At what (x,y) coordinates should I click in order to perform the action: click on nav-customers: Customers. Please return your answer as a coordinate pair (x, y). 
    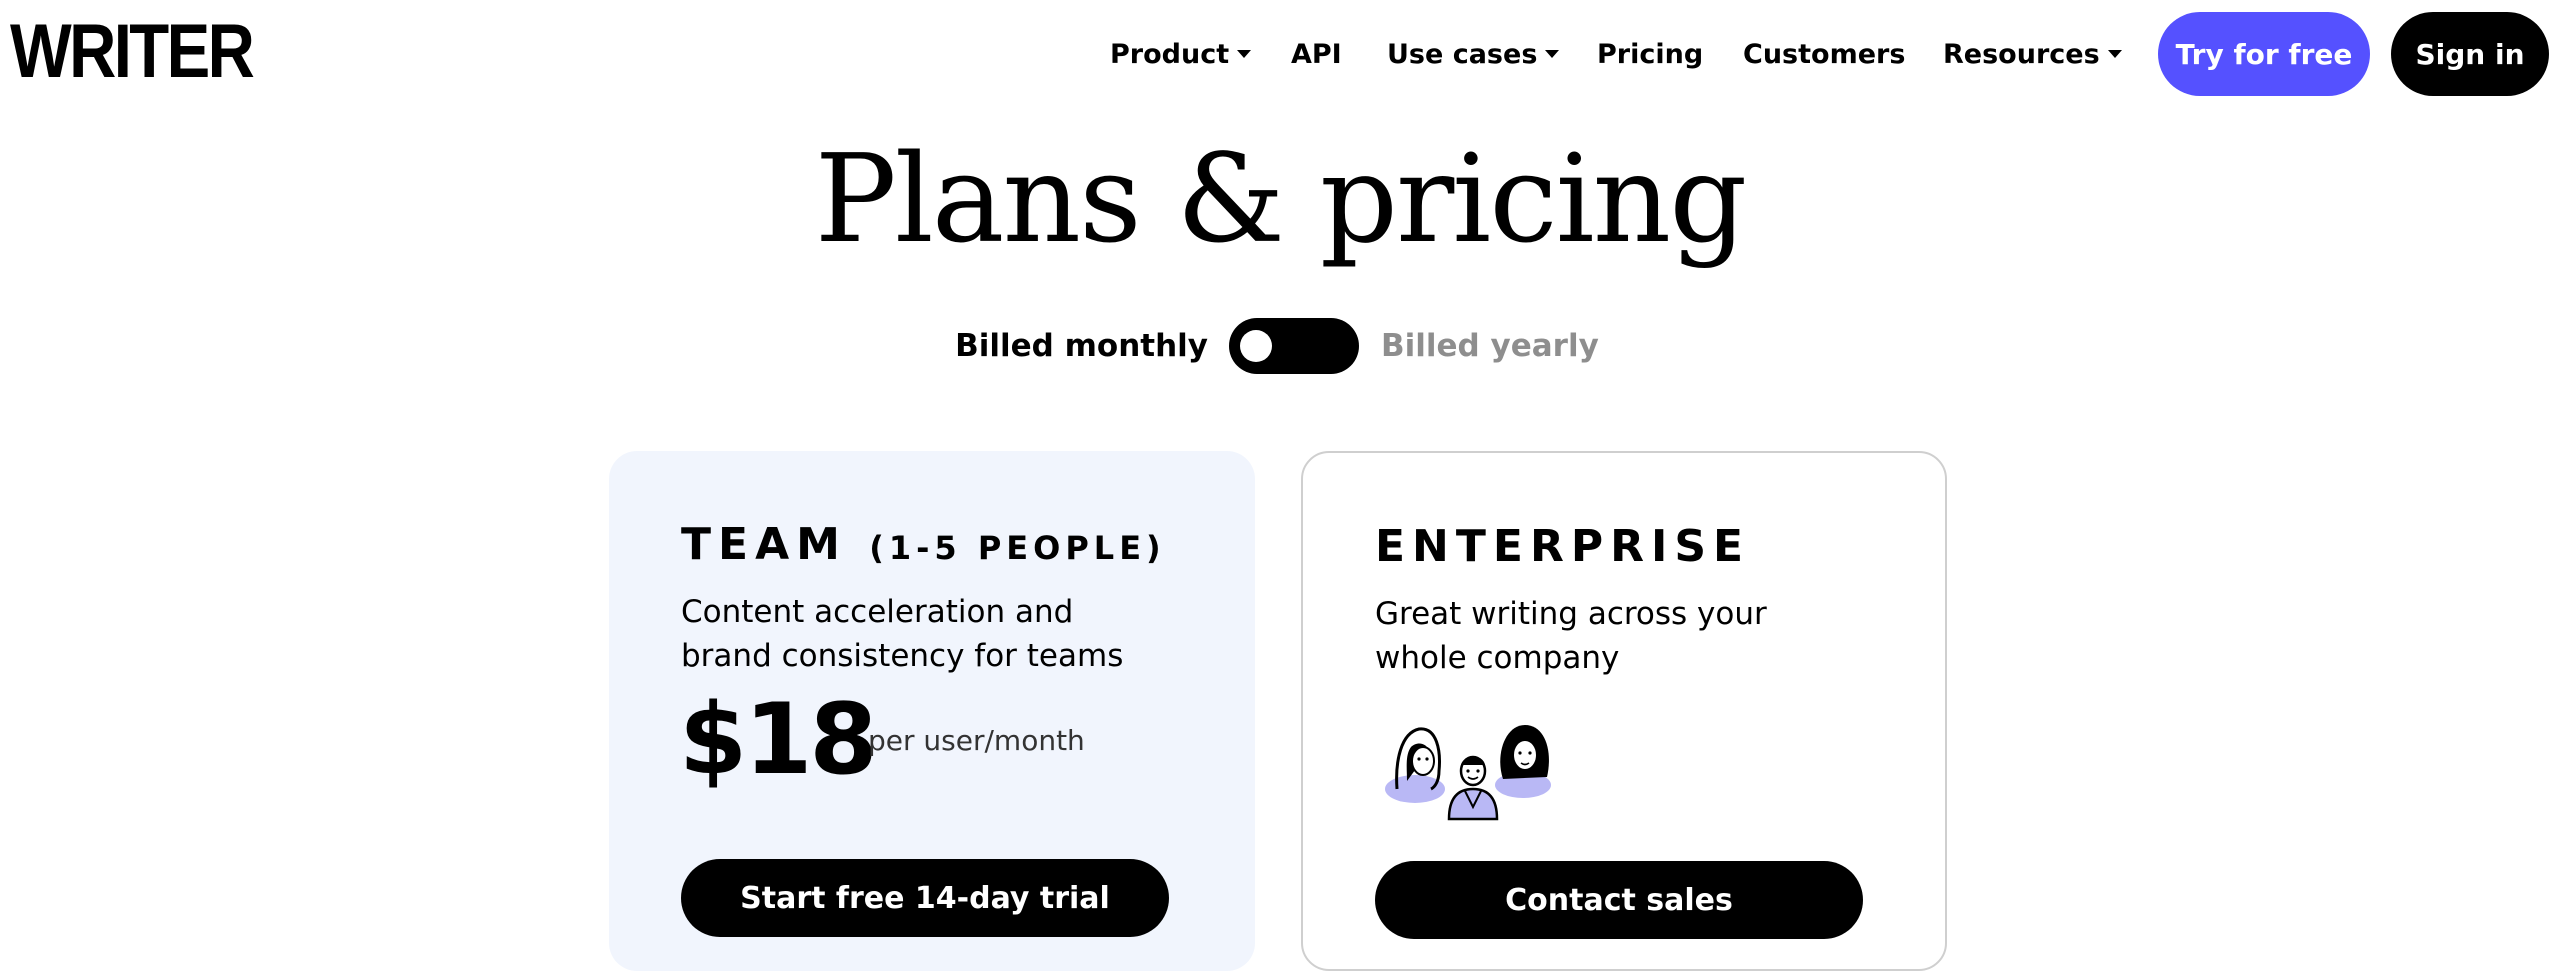
    Looking at the image, I should click on (1824, 54).